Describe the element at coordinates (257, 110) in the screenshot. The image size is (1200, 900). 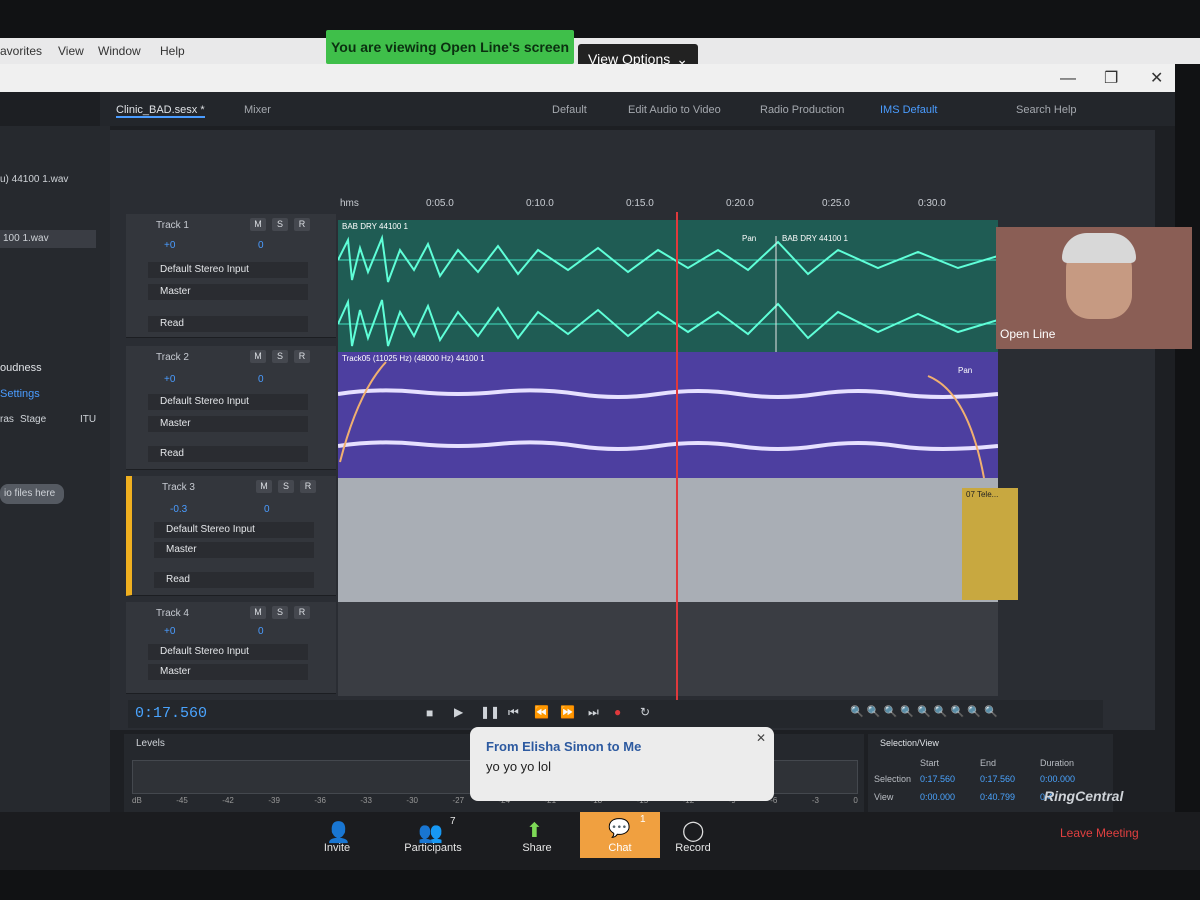
I see `tab-mixer: Mixer` at that location.